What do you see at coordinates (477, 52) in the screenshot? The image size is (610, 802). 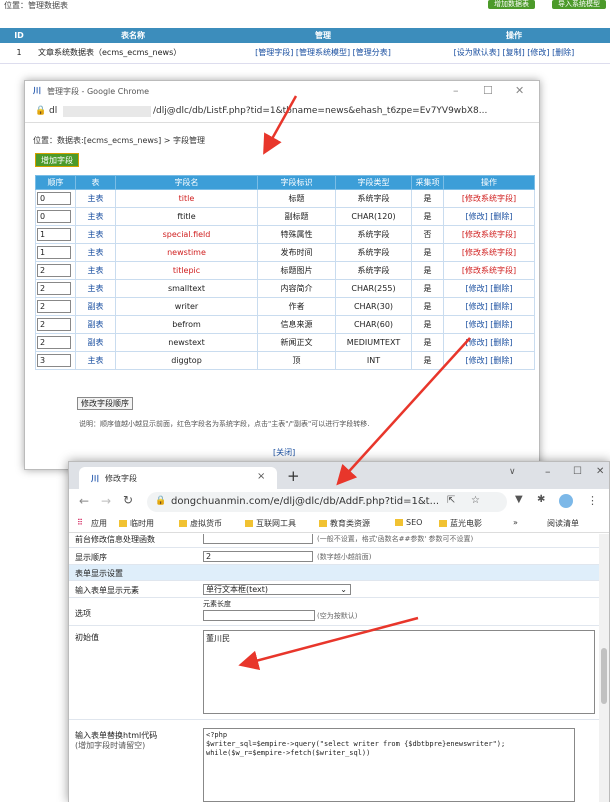 I see `set-default-link: [设为默认表]` at bounding box center [477, 52].